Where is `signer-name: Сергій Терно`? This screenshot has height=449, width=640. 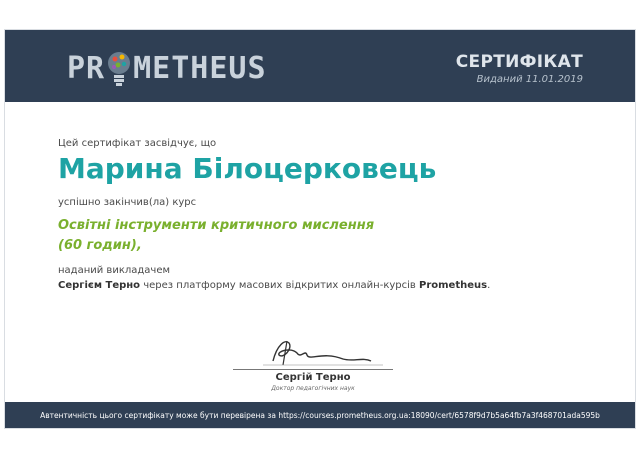 signer-name: Сергій Терно is located at coordinates (313, 377).